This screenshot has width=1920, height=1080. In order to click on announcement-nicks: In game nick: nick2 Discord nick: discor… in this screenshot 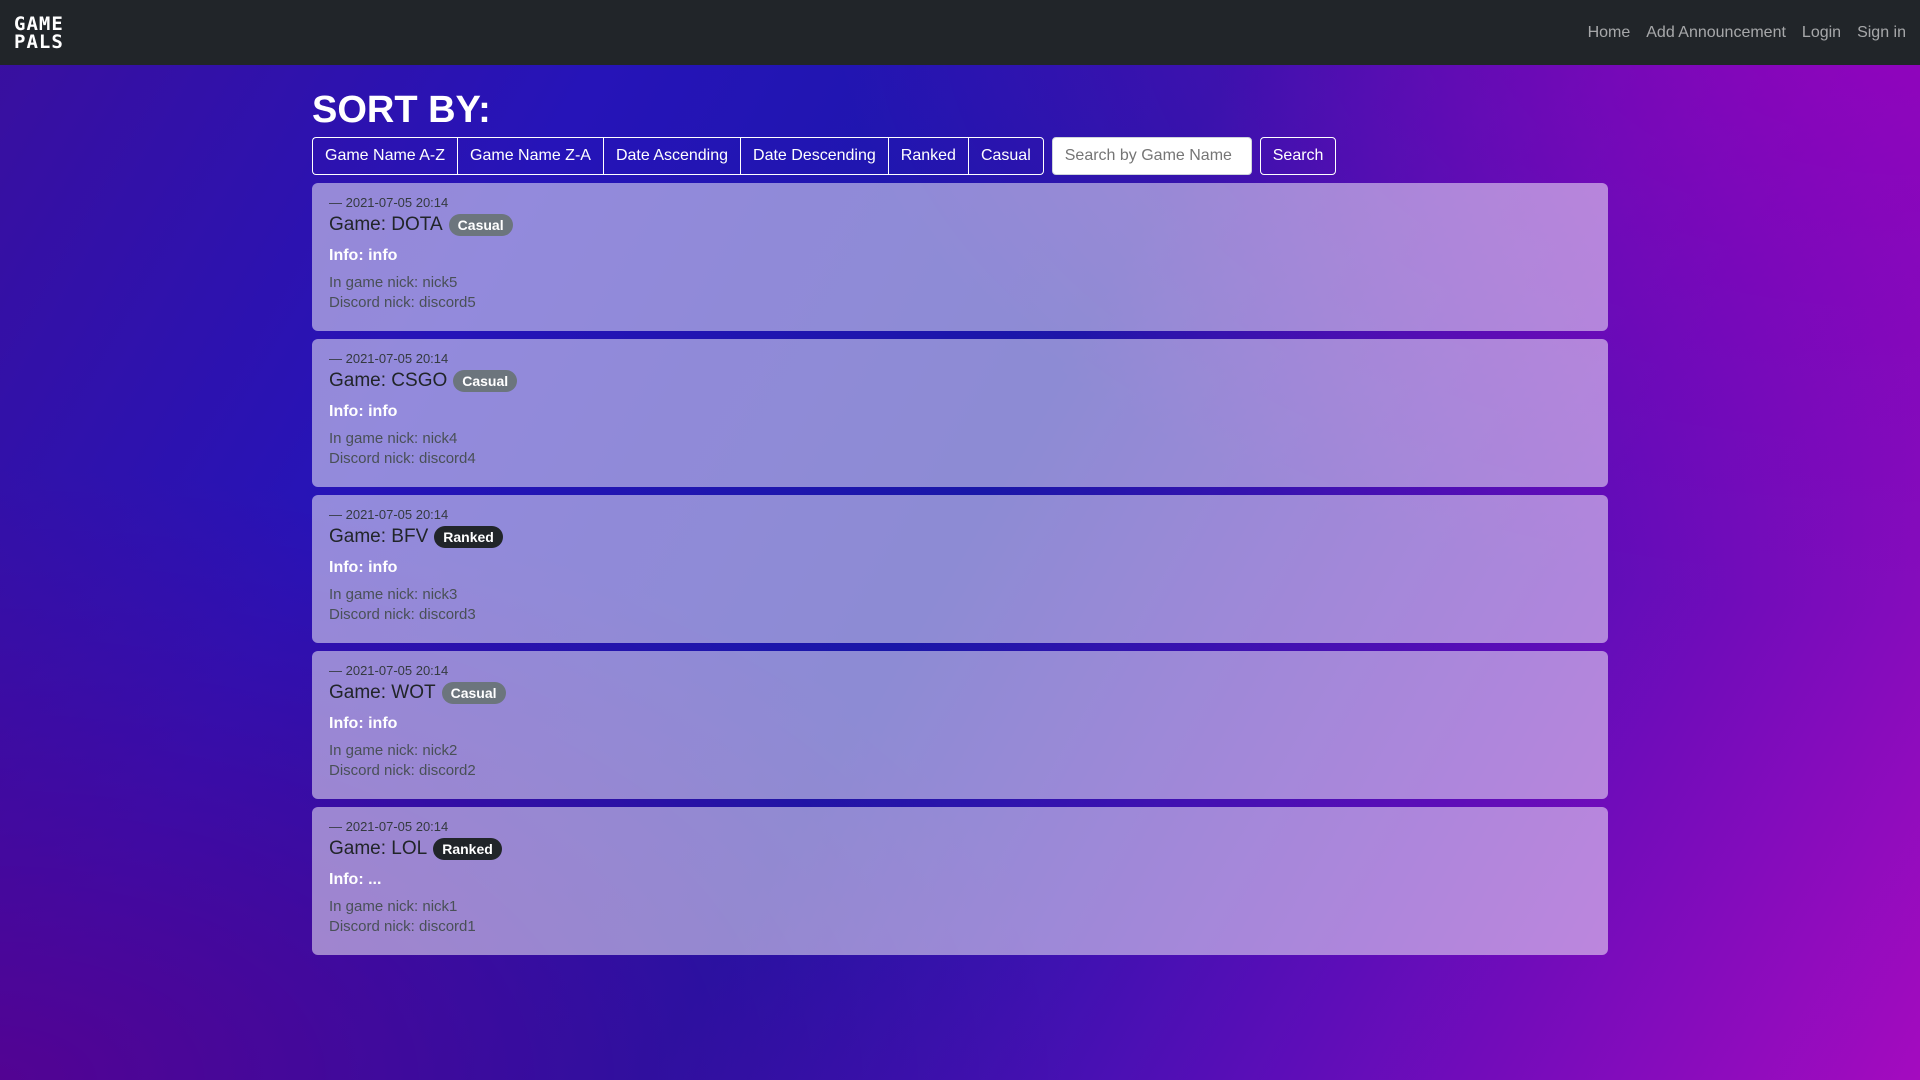, I will do `click(960, 761)`.